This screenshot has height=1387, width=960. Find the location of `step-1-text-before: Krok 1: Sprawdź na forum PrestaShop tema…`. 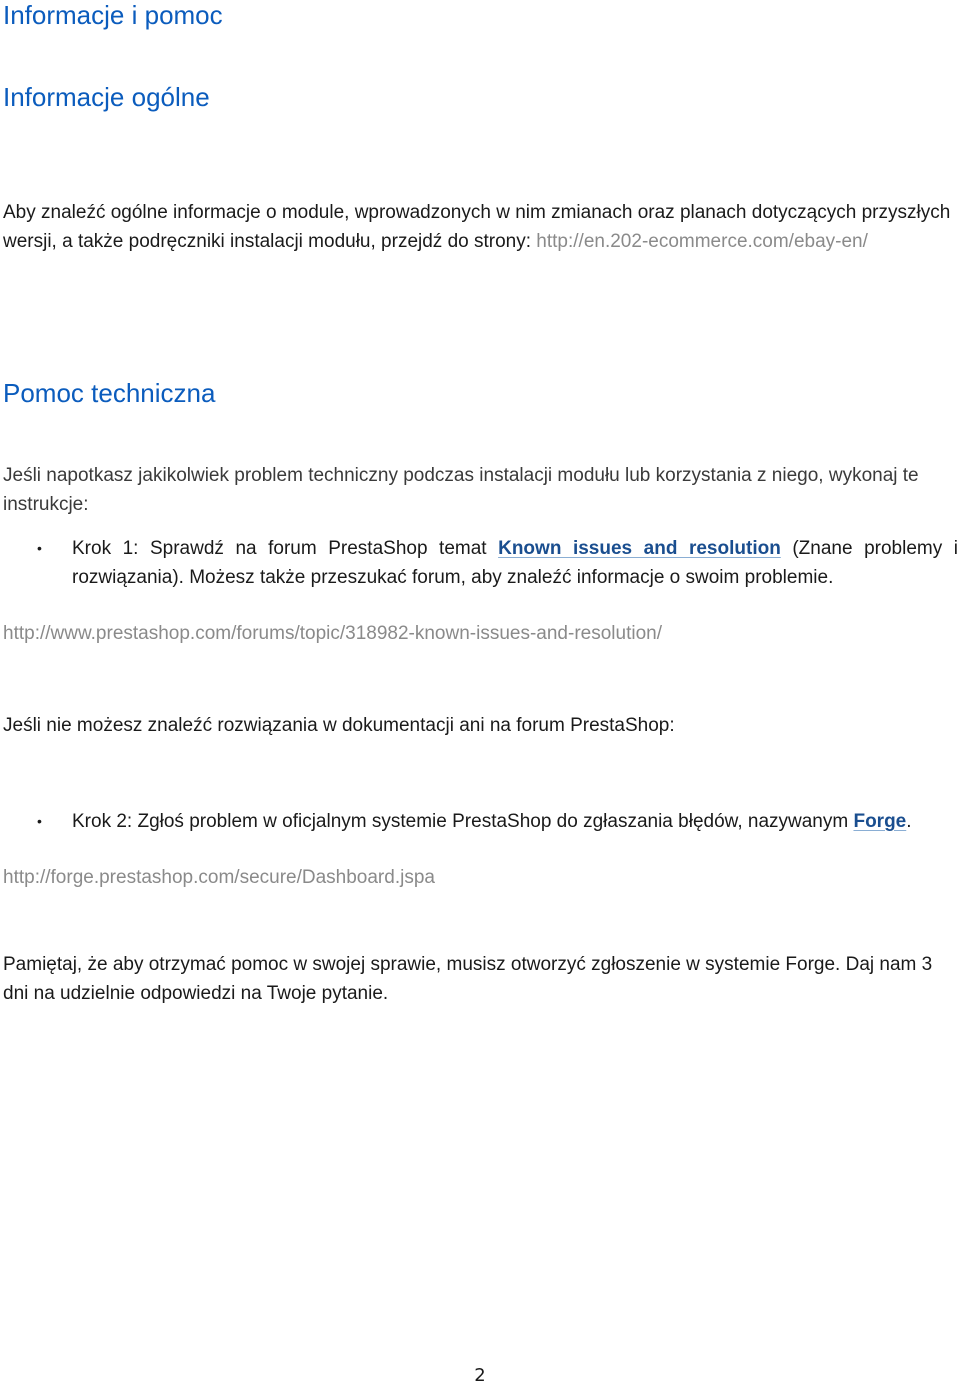

step-1-text-before: Krok 1: Sprawdź na forum PrestaShop tema… is located at coordinates (285, 548).